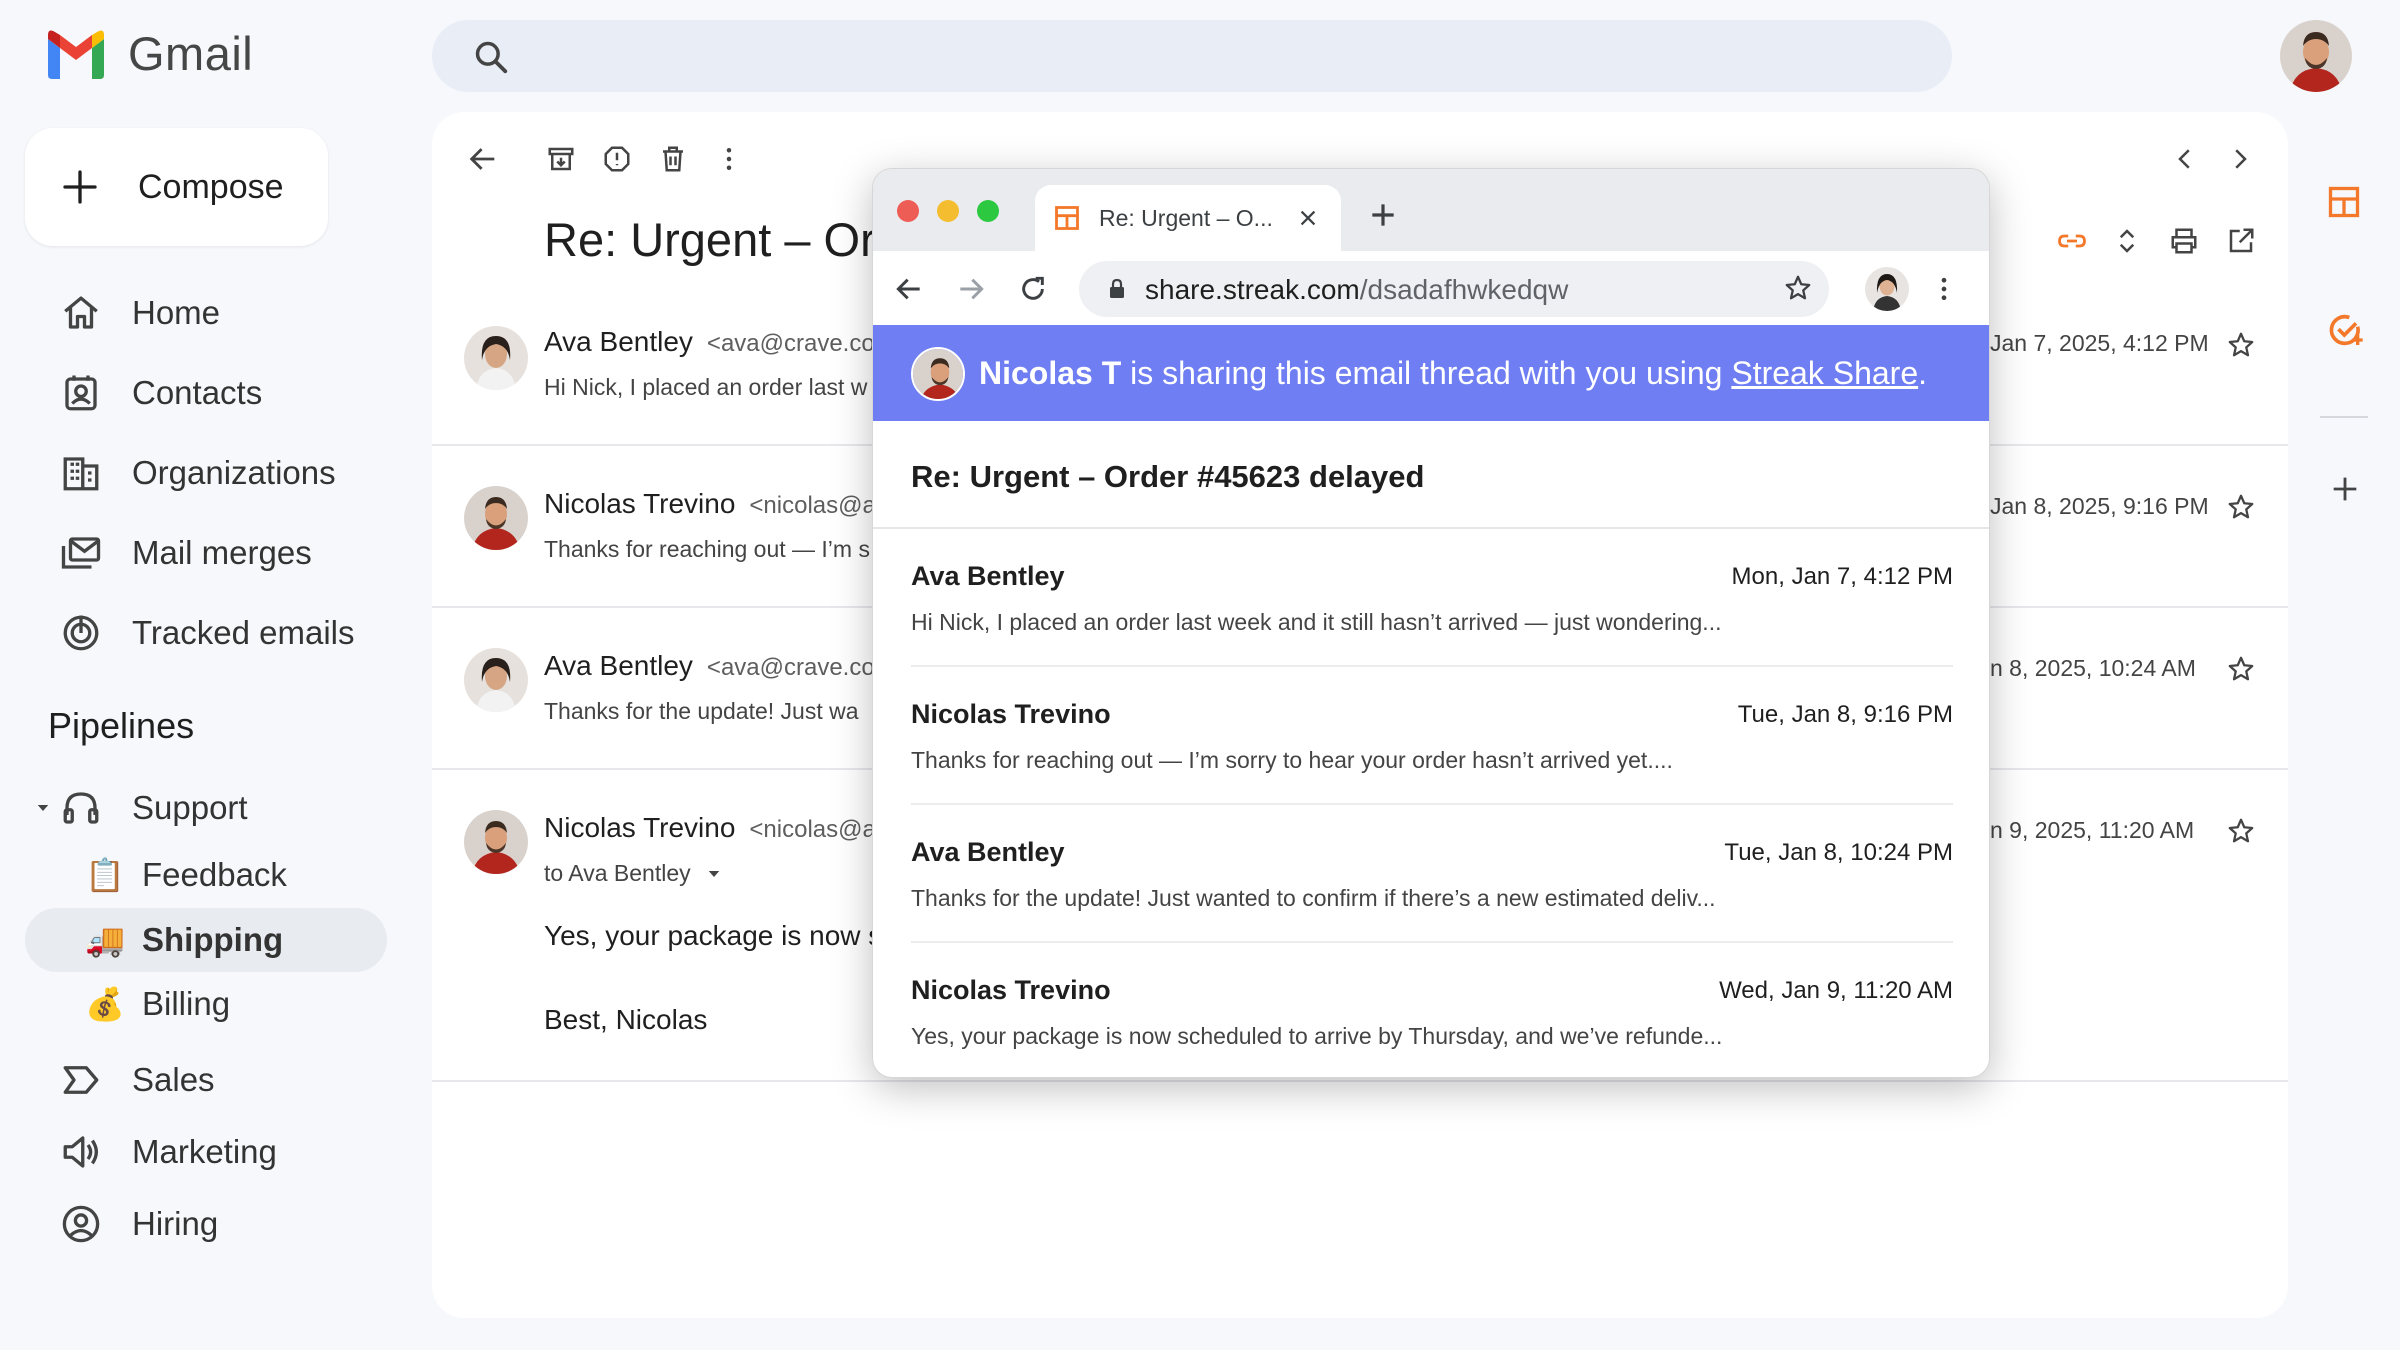 This screenshot has height=1350, width=2400. I want to click on forward-arrow-icon, so click(971, 289).